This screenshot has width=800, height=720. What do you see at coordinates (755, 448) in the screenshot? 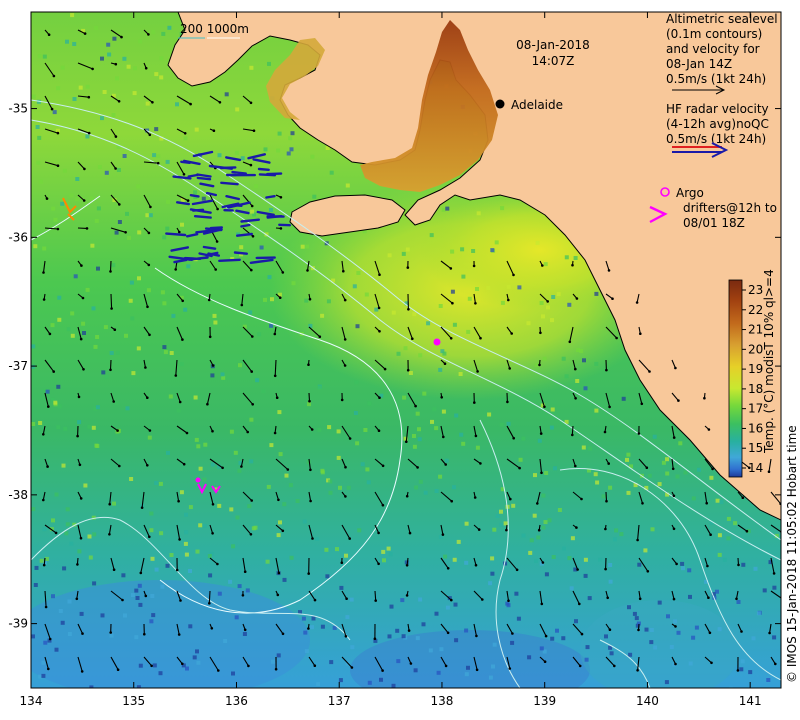
I see `colorbar-tick-label: 15` at bounding box center [755, 448].